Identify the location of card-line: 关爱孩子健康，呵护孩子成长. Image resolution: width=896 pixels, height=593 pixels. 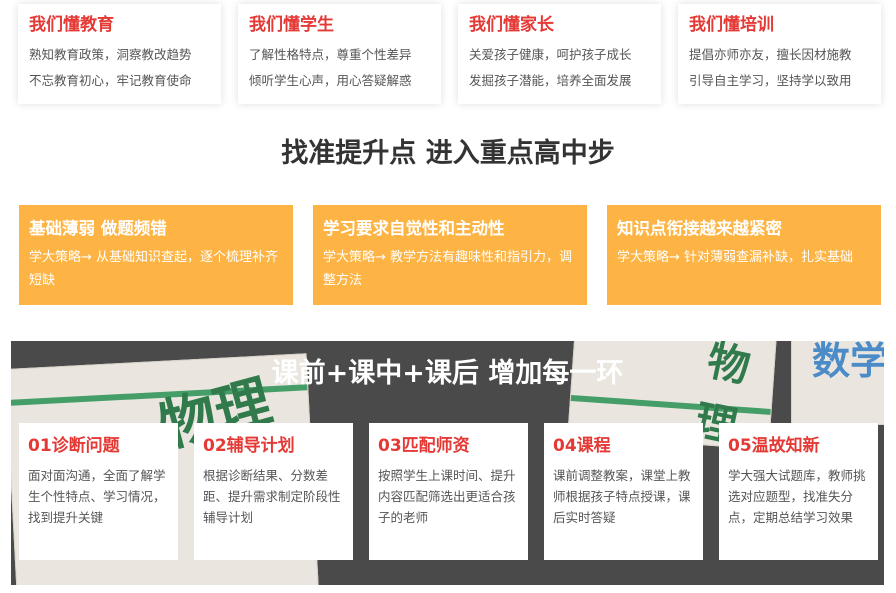
(550, 54).